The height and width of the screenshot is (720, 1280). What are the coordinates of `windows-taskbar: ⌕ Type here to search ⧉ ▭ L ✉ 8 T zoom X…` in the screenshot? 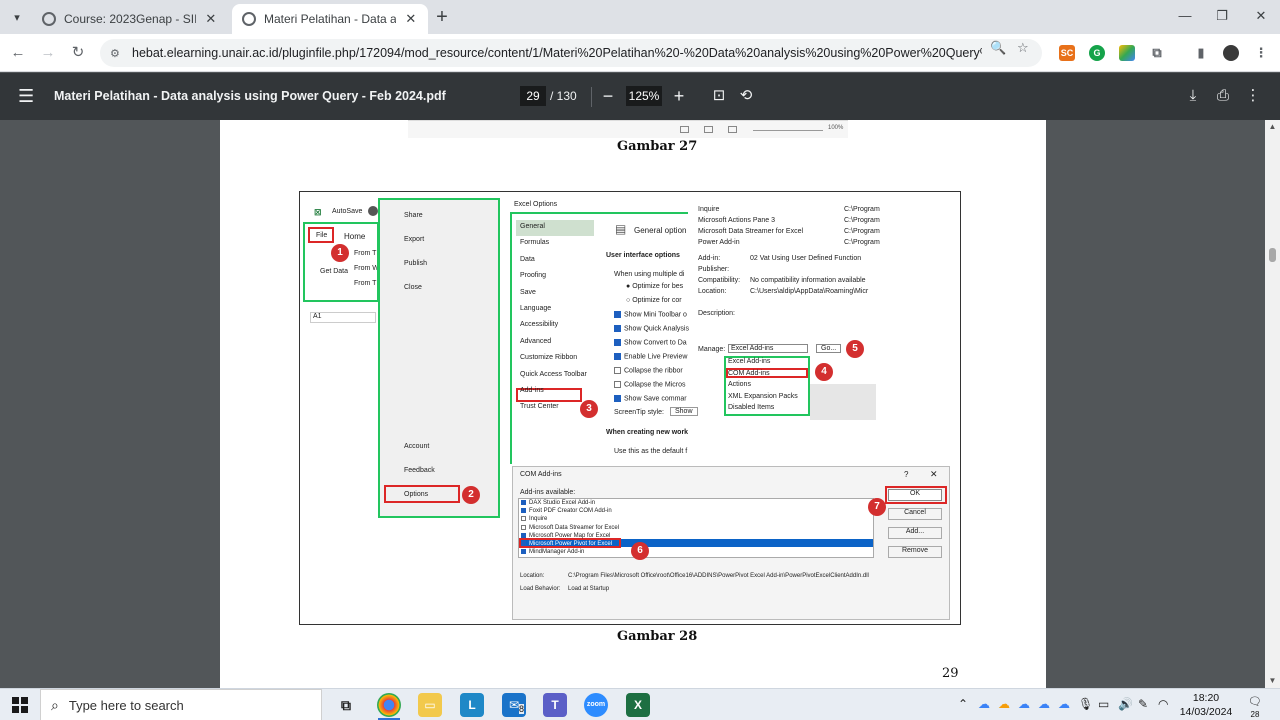 It's located at (640, 704).